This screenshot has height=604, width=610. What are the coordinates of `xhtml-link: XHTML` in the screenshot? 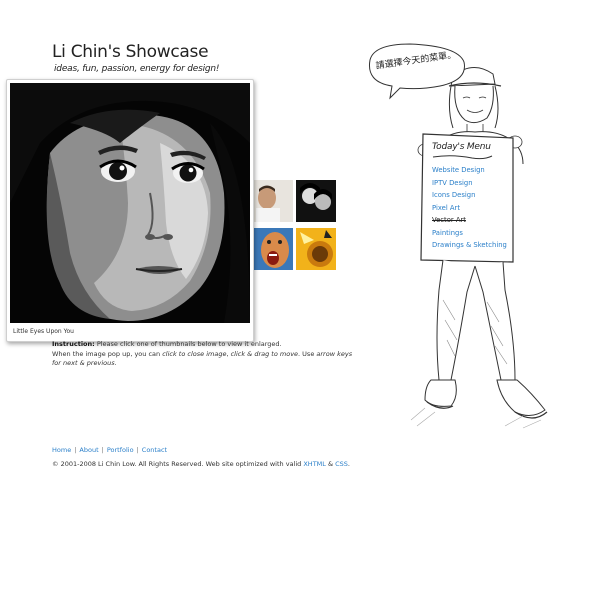 It's located at (314, 464).